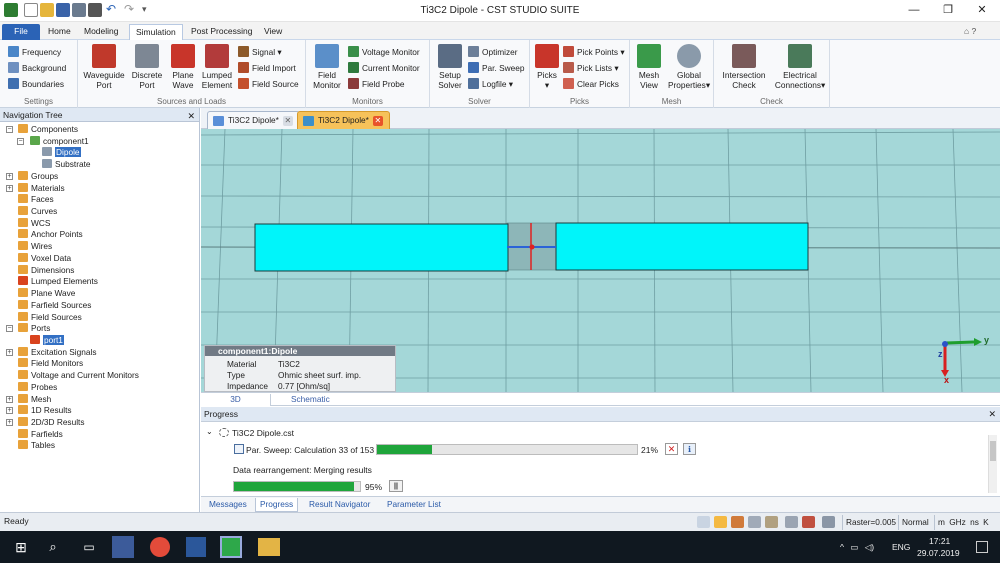  I want to click on lumped-element-button: Lumped Element, so click(217, 67).